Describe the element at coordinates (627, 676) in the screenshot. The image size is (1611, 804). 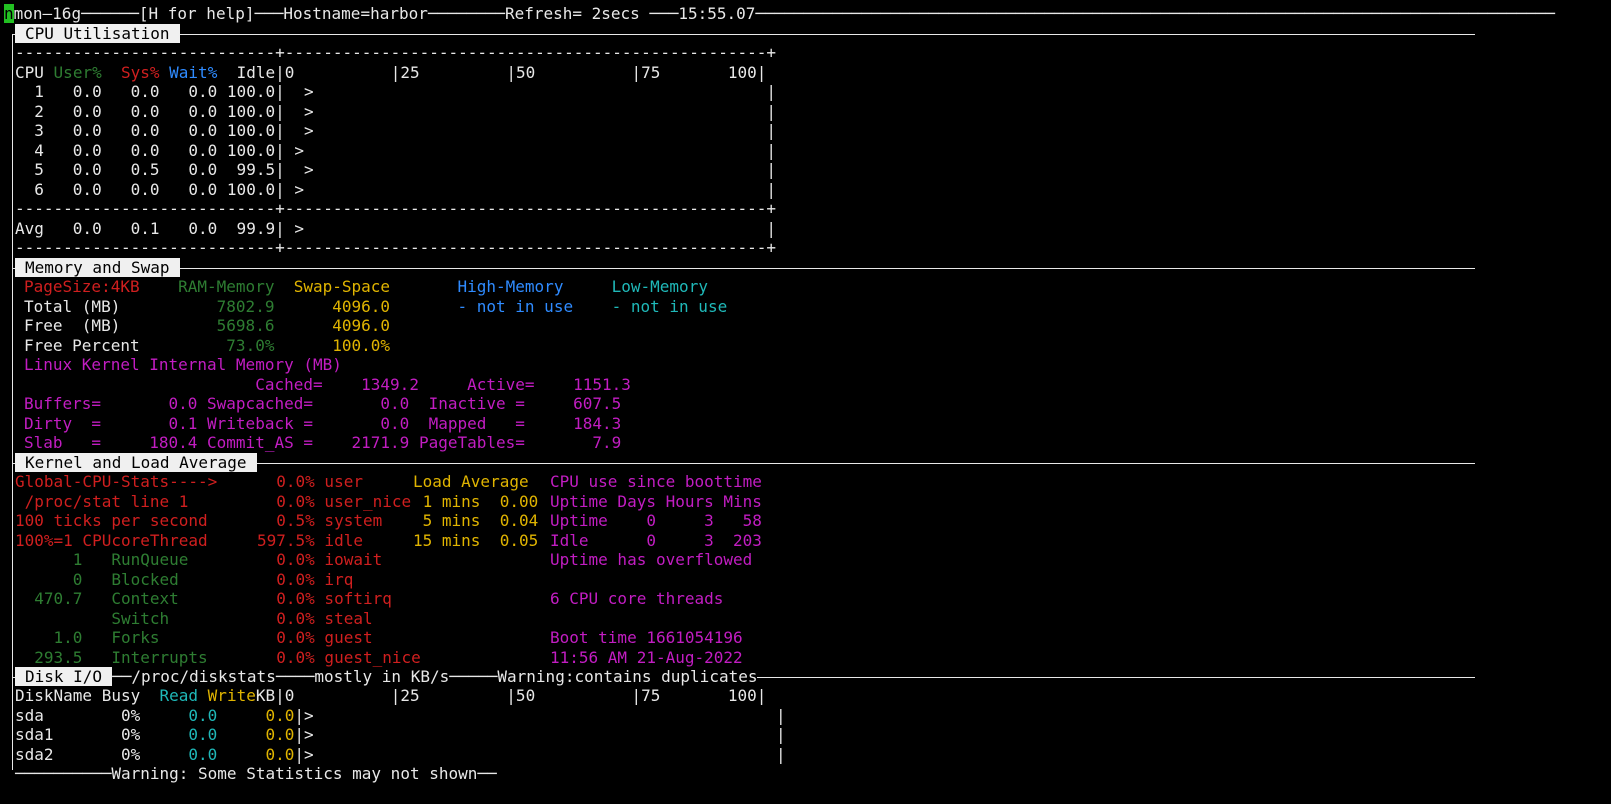
I see `disk-warning: Warning:contains duplicates` at that location.